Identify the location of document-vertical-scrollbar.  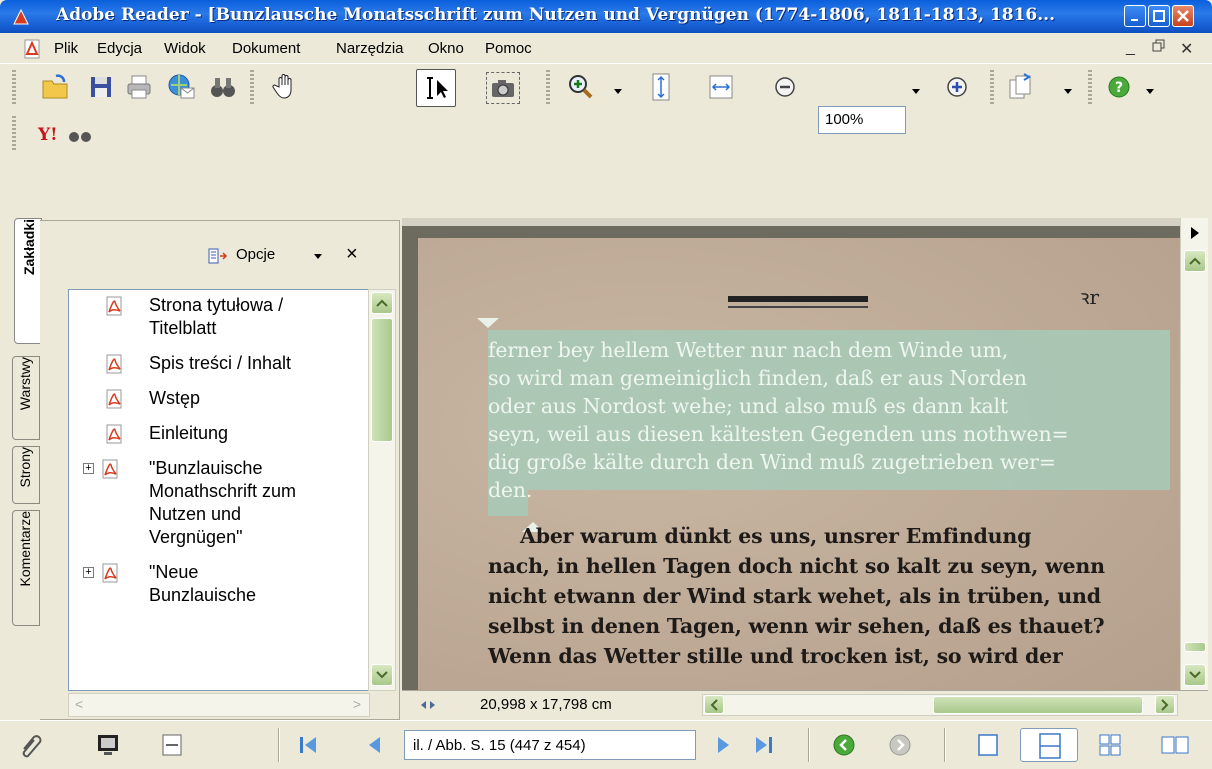
(1194, 454).